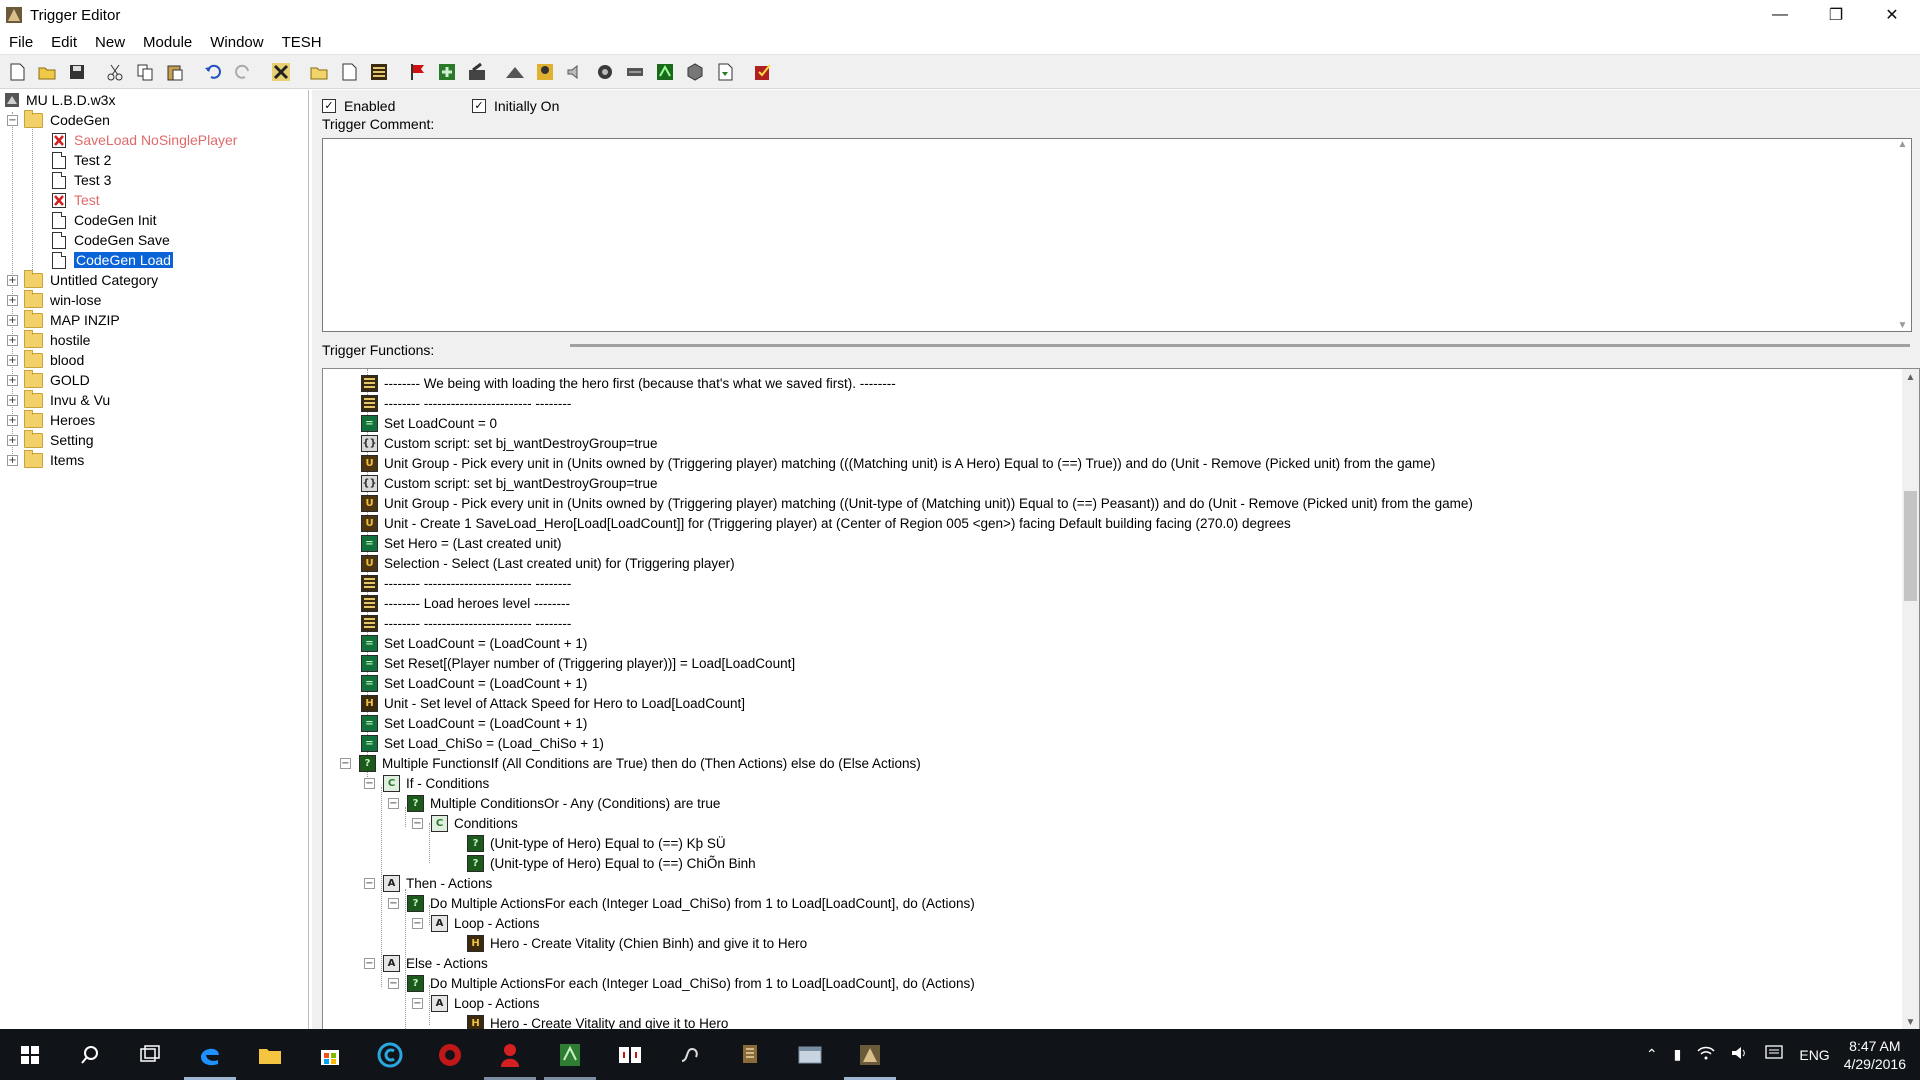 This screenshot has width=1920, height=1080. Describe the element at coordinates (465, 823) in the screenshot. I see `function-row: − C Conditions` at that location.